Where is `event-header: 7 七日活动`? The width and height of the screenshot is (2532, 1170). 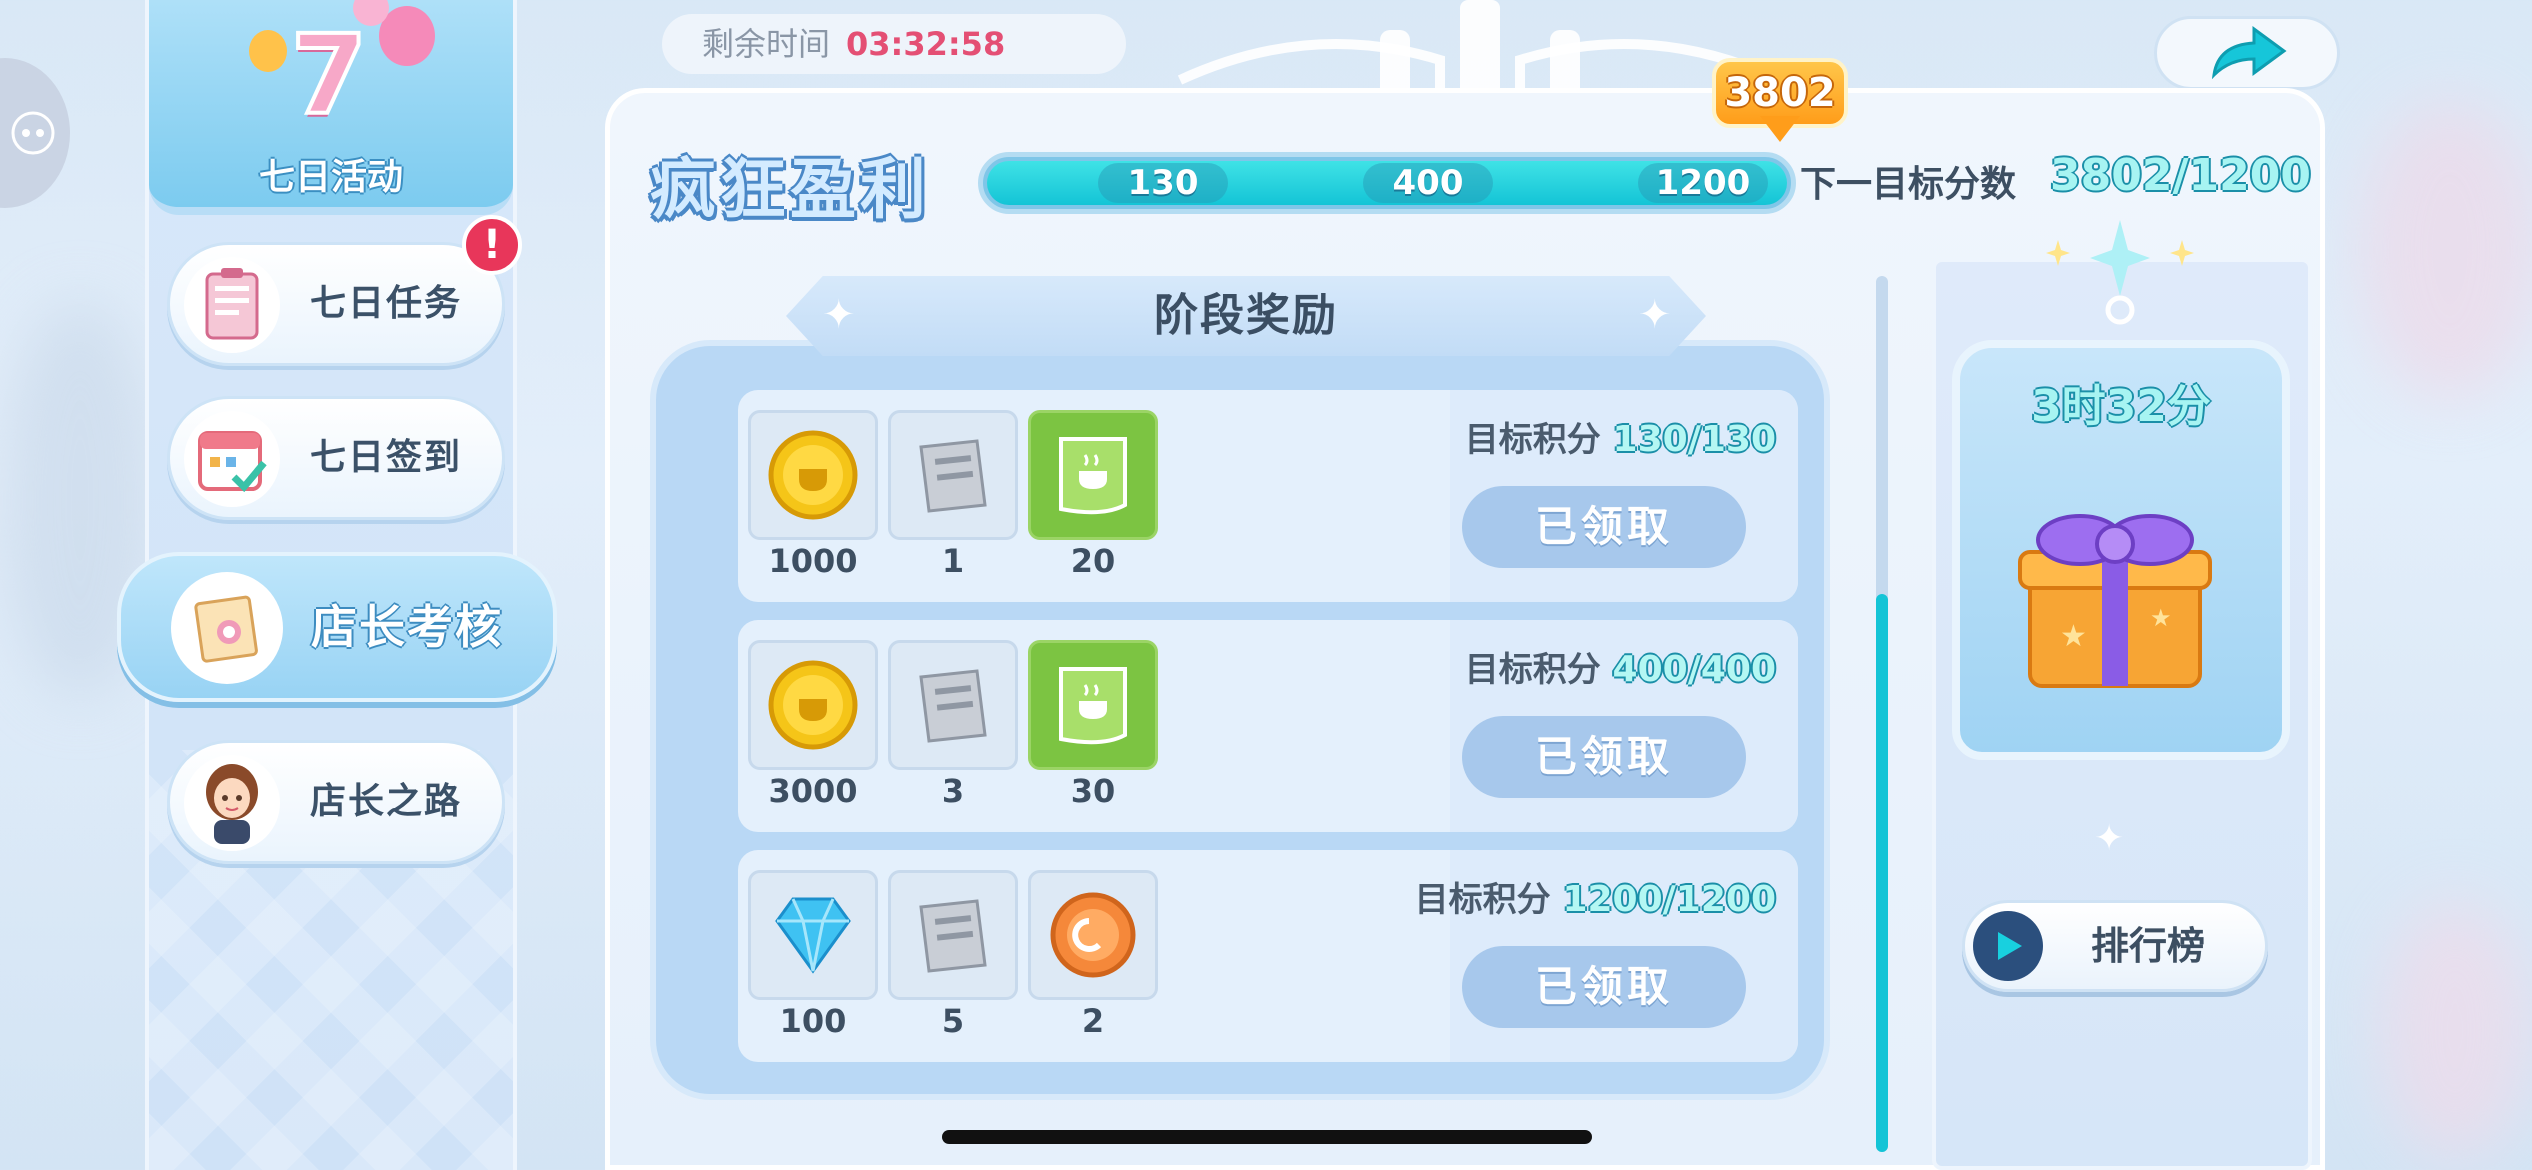
event-header: 7 七日活动 is located at coordinates (331, 107).